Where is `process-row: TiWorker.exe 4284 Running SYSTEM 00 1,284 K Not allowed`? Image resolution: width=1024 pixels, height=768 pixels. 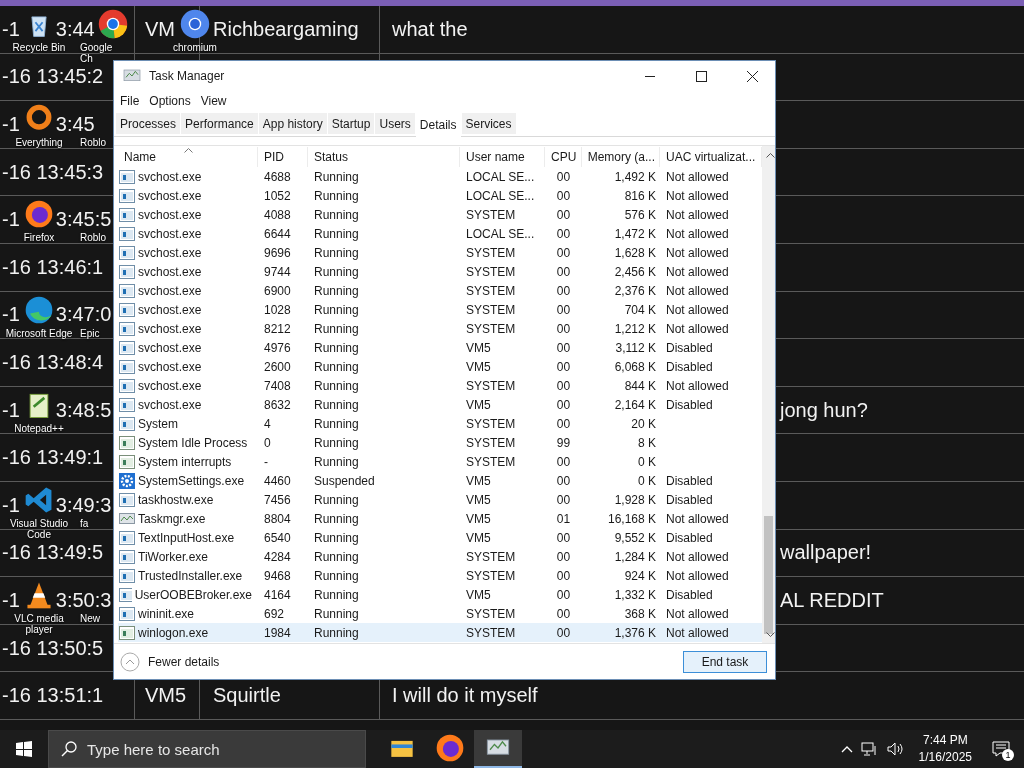
process-row: TiWorker.exe 4284 Running SYSTEM 00 1,284 K Not allowed is located at coordinates (440, 556).